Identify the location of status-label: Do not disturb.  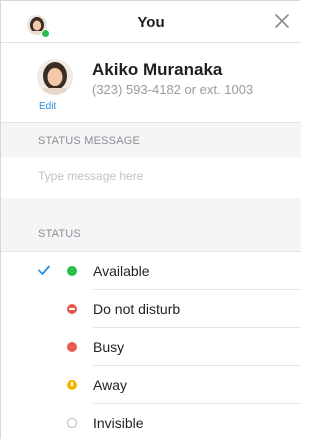
(137, 309).